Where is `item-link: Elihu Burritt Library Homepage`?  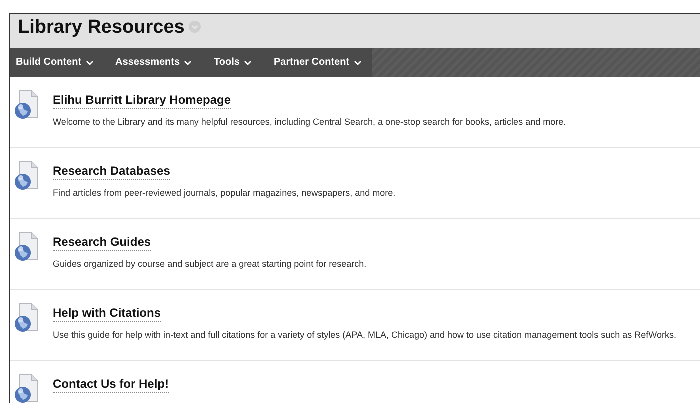
item-link: Elihu Burritt Library Homepage is located at coordinates (142, 101).